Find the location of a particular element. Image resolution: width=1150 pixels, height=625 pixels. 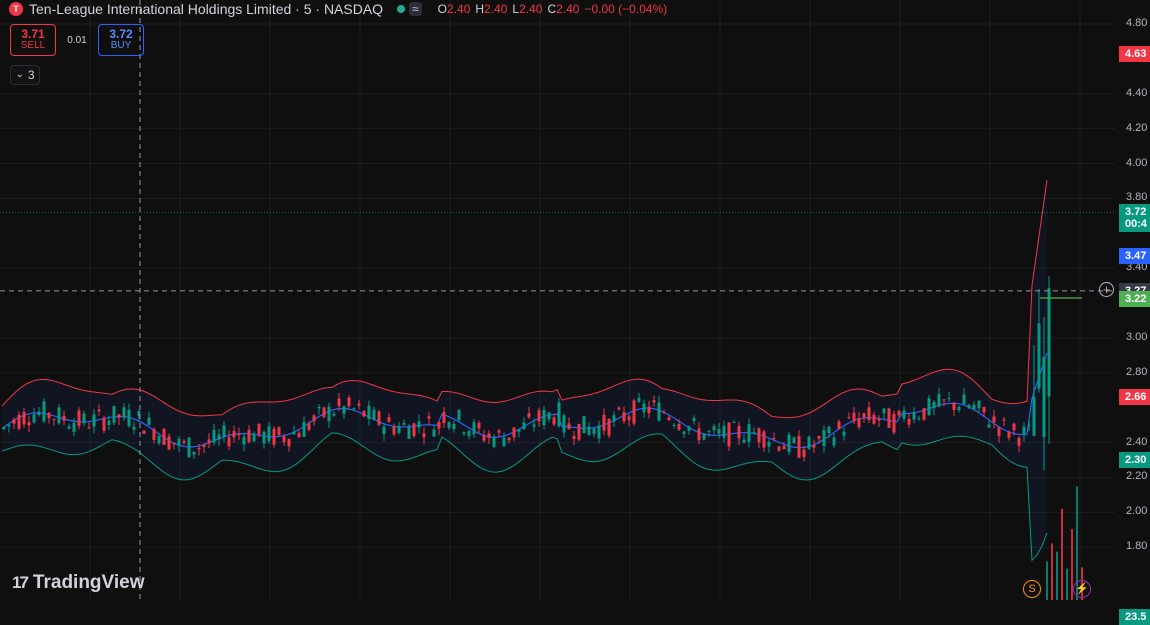

price-tag: 00:4 is located at coordinates (1134, 223).